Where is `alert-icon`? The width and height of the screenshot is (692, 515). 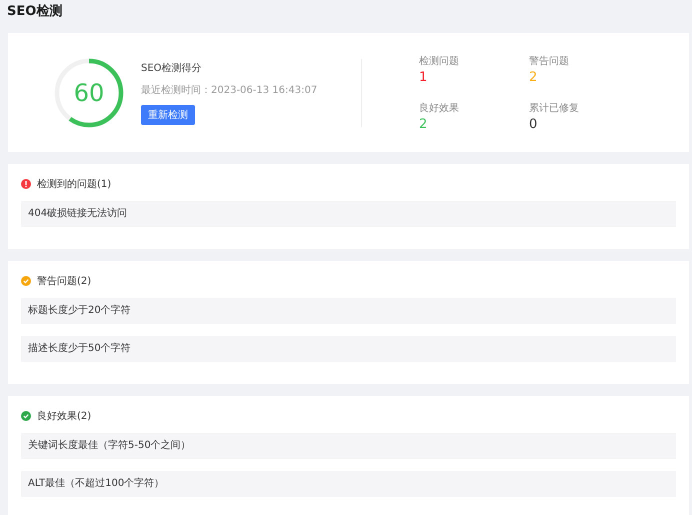
alert-icon is located at coordinates (26, 184).